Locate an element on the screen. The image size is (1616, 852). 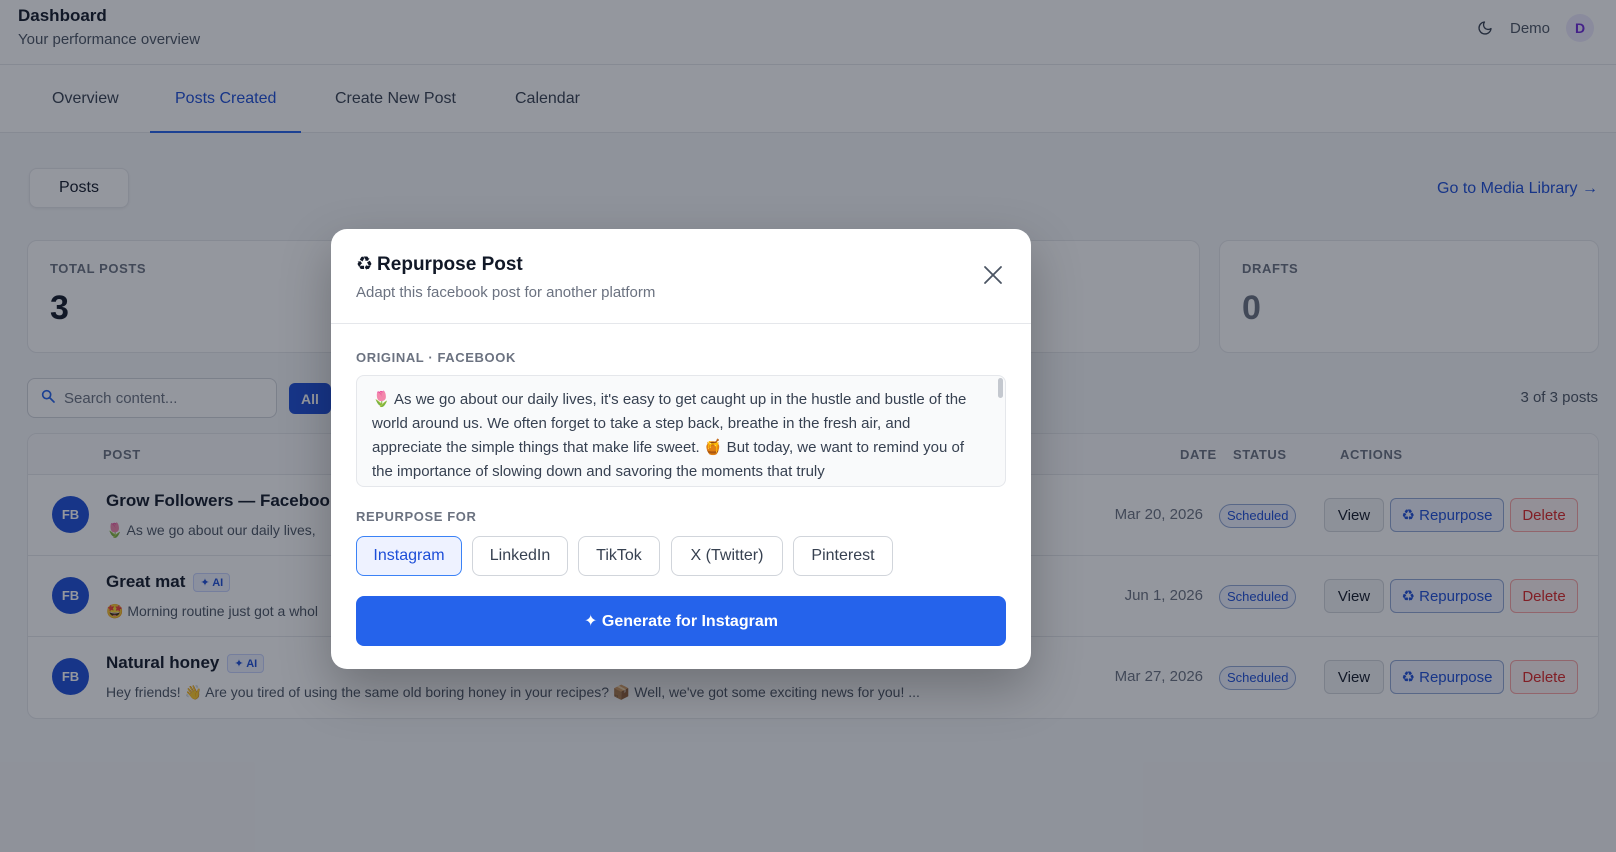
recycle-icon: ♻ is located at coordinates (365, 264).